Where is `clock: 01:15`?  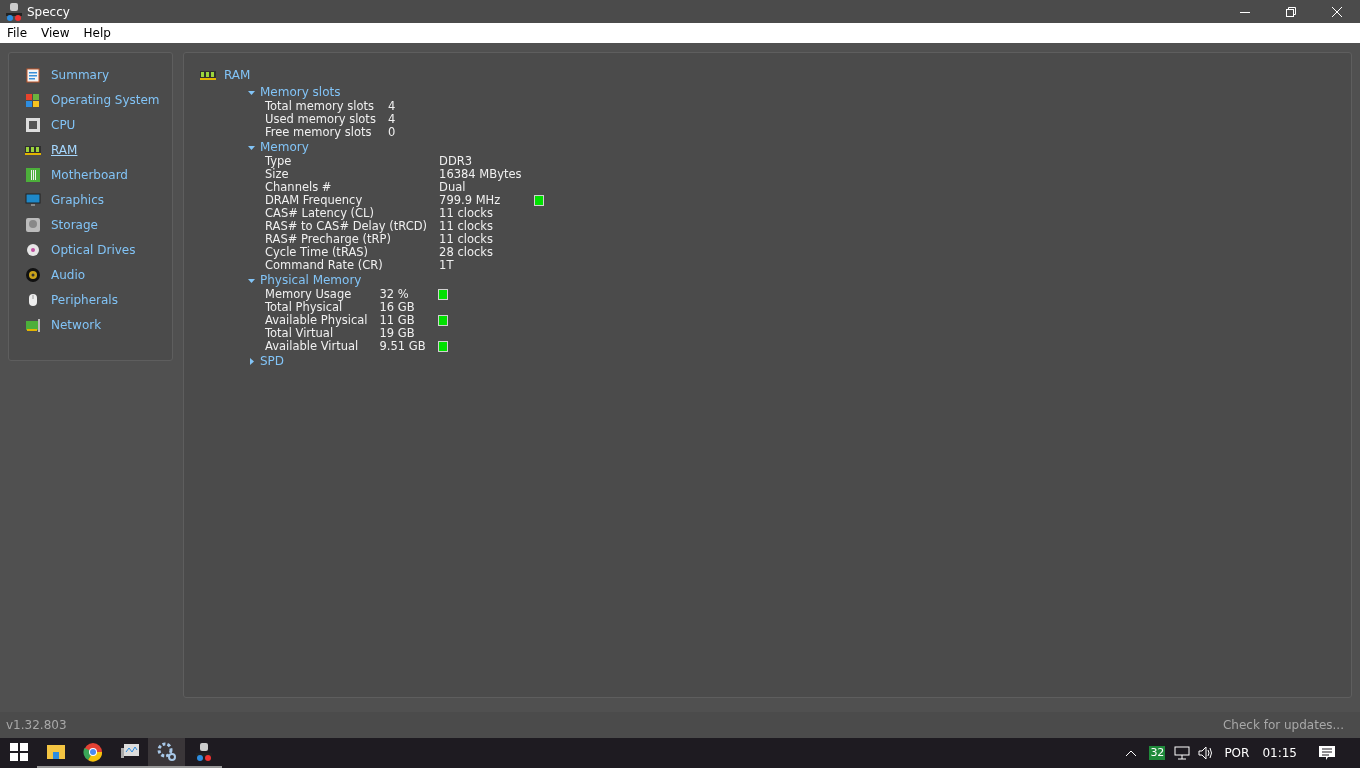
clock: 01:15 is located at coordinates (1279, 753).